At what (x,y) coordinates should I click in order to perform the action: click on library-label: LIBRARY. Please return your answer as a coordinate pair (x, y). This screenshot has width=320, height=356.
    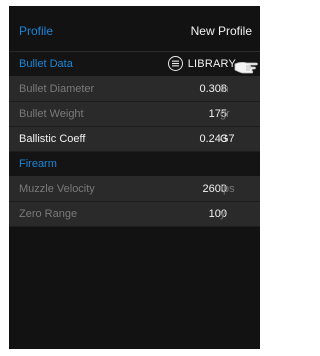
    Looking at the image, I should click on (211, 63).